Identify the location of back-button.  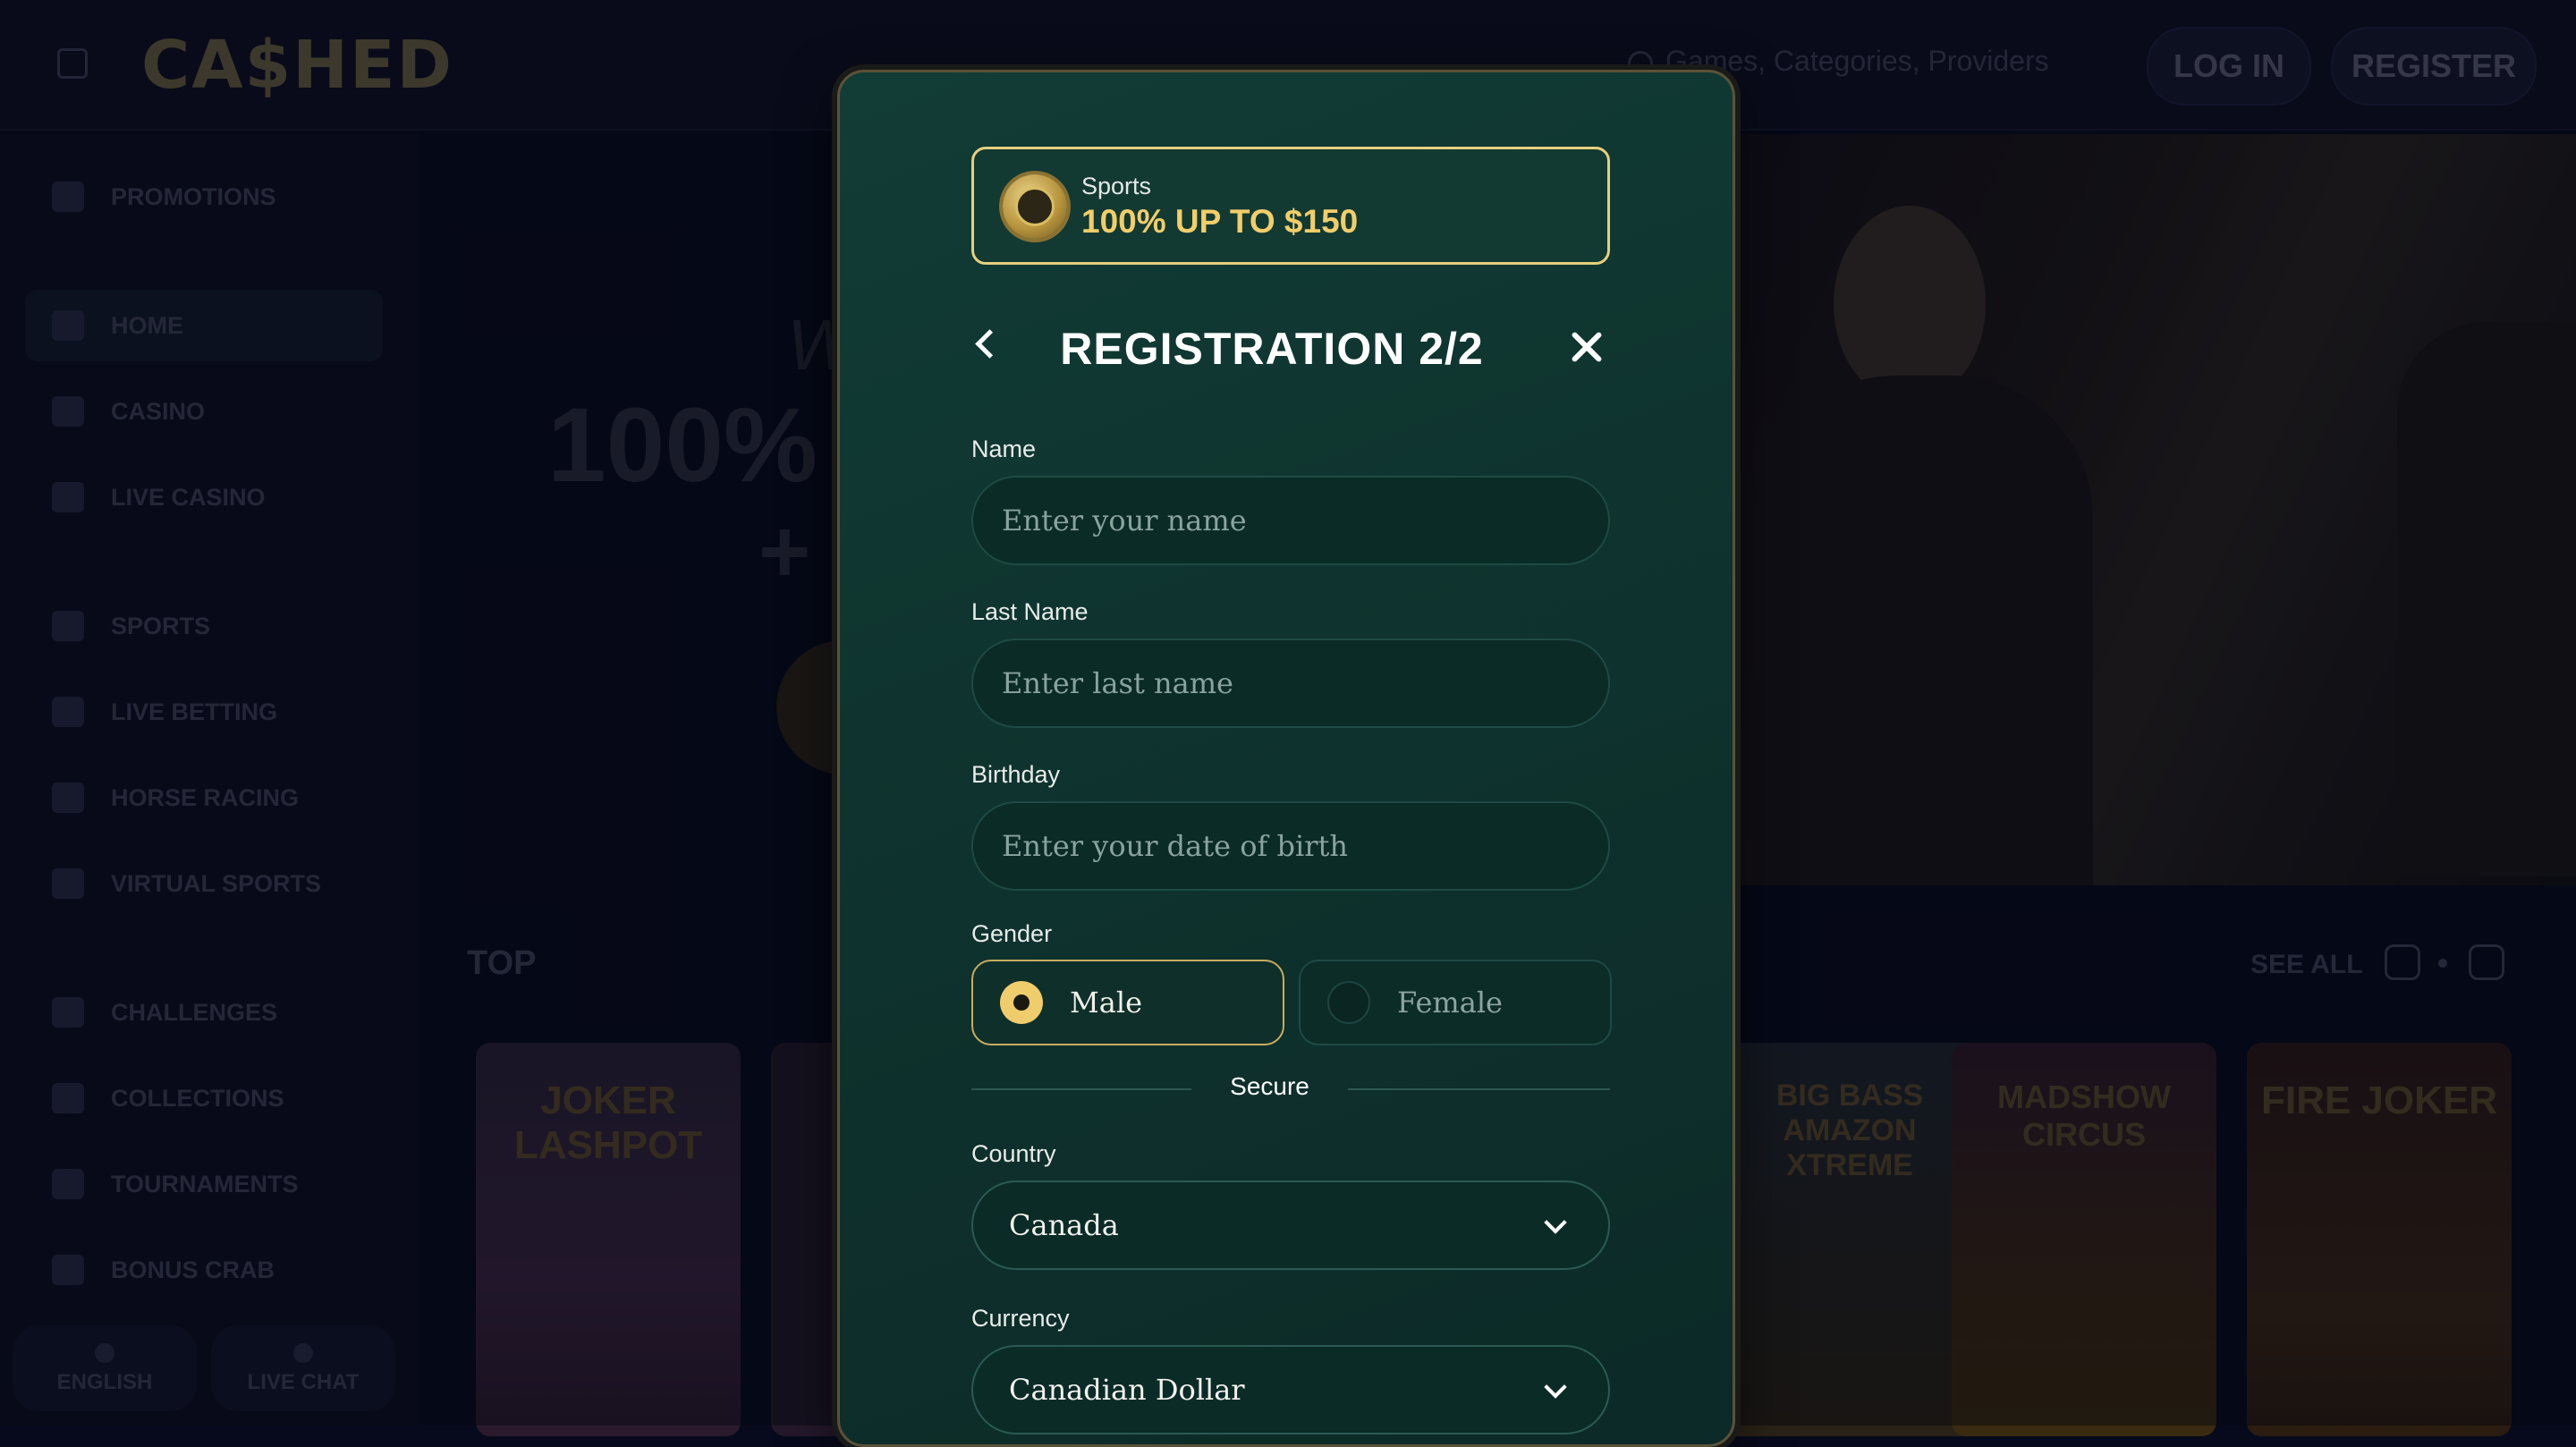
(988, 343).